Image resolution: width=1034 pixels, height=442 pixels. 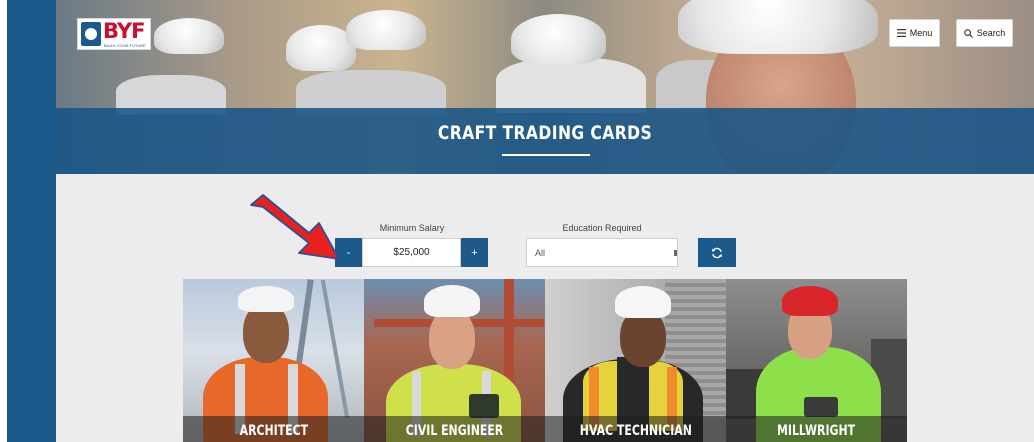 I want to click on title-underline, so click(x=546, y=155).